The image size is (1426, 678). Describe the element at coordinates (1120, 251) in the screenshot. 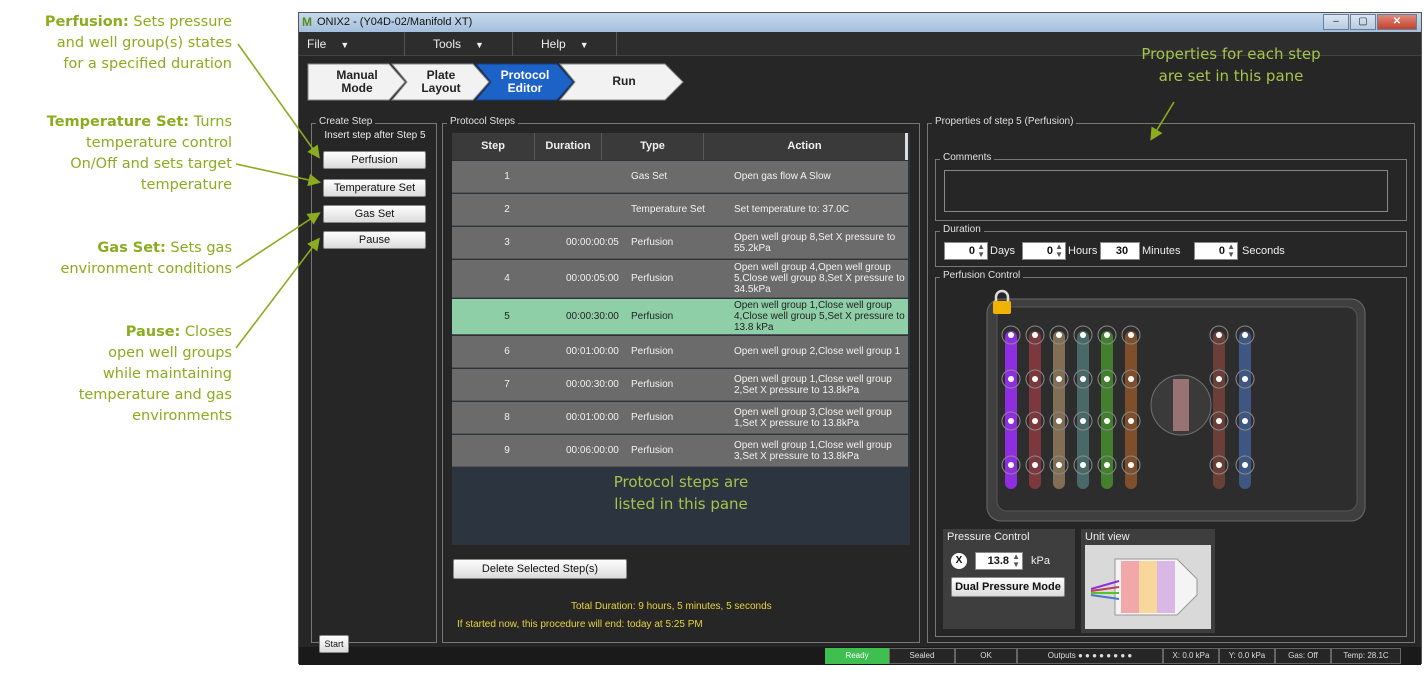

I see `minutes-field: 30` at that location.